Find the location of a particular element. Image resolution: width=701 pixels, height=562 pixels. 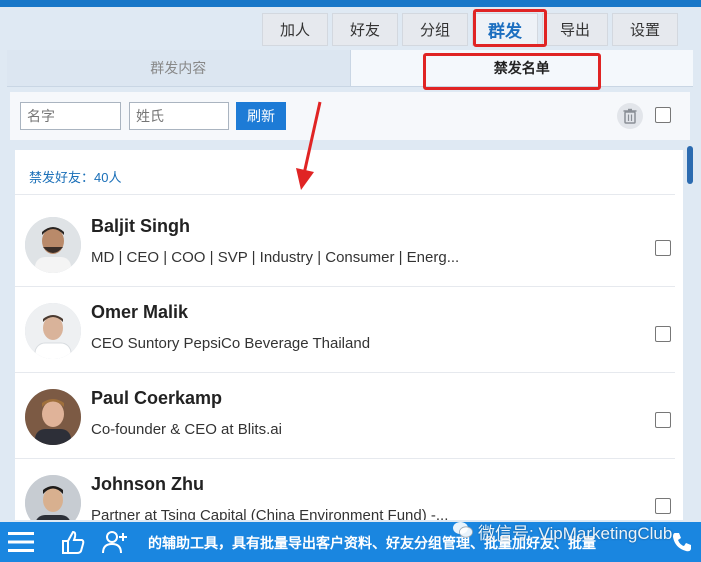

first-name-input is located at coordinates (70, 116).